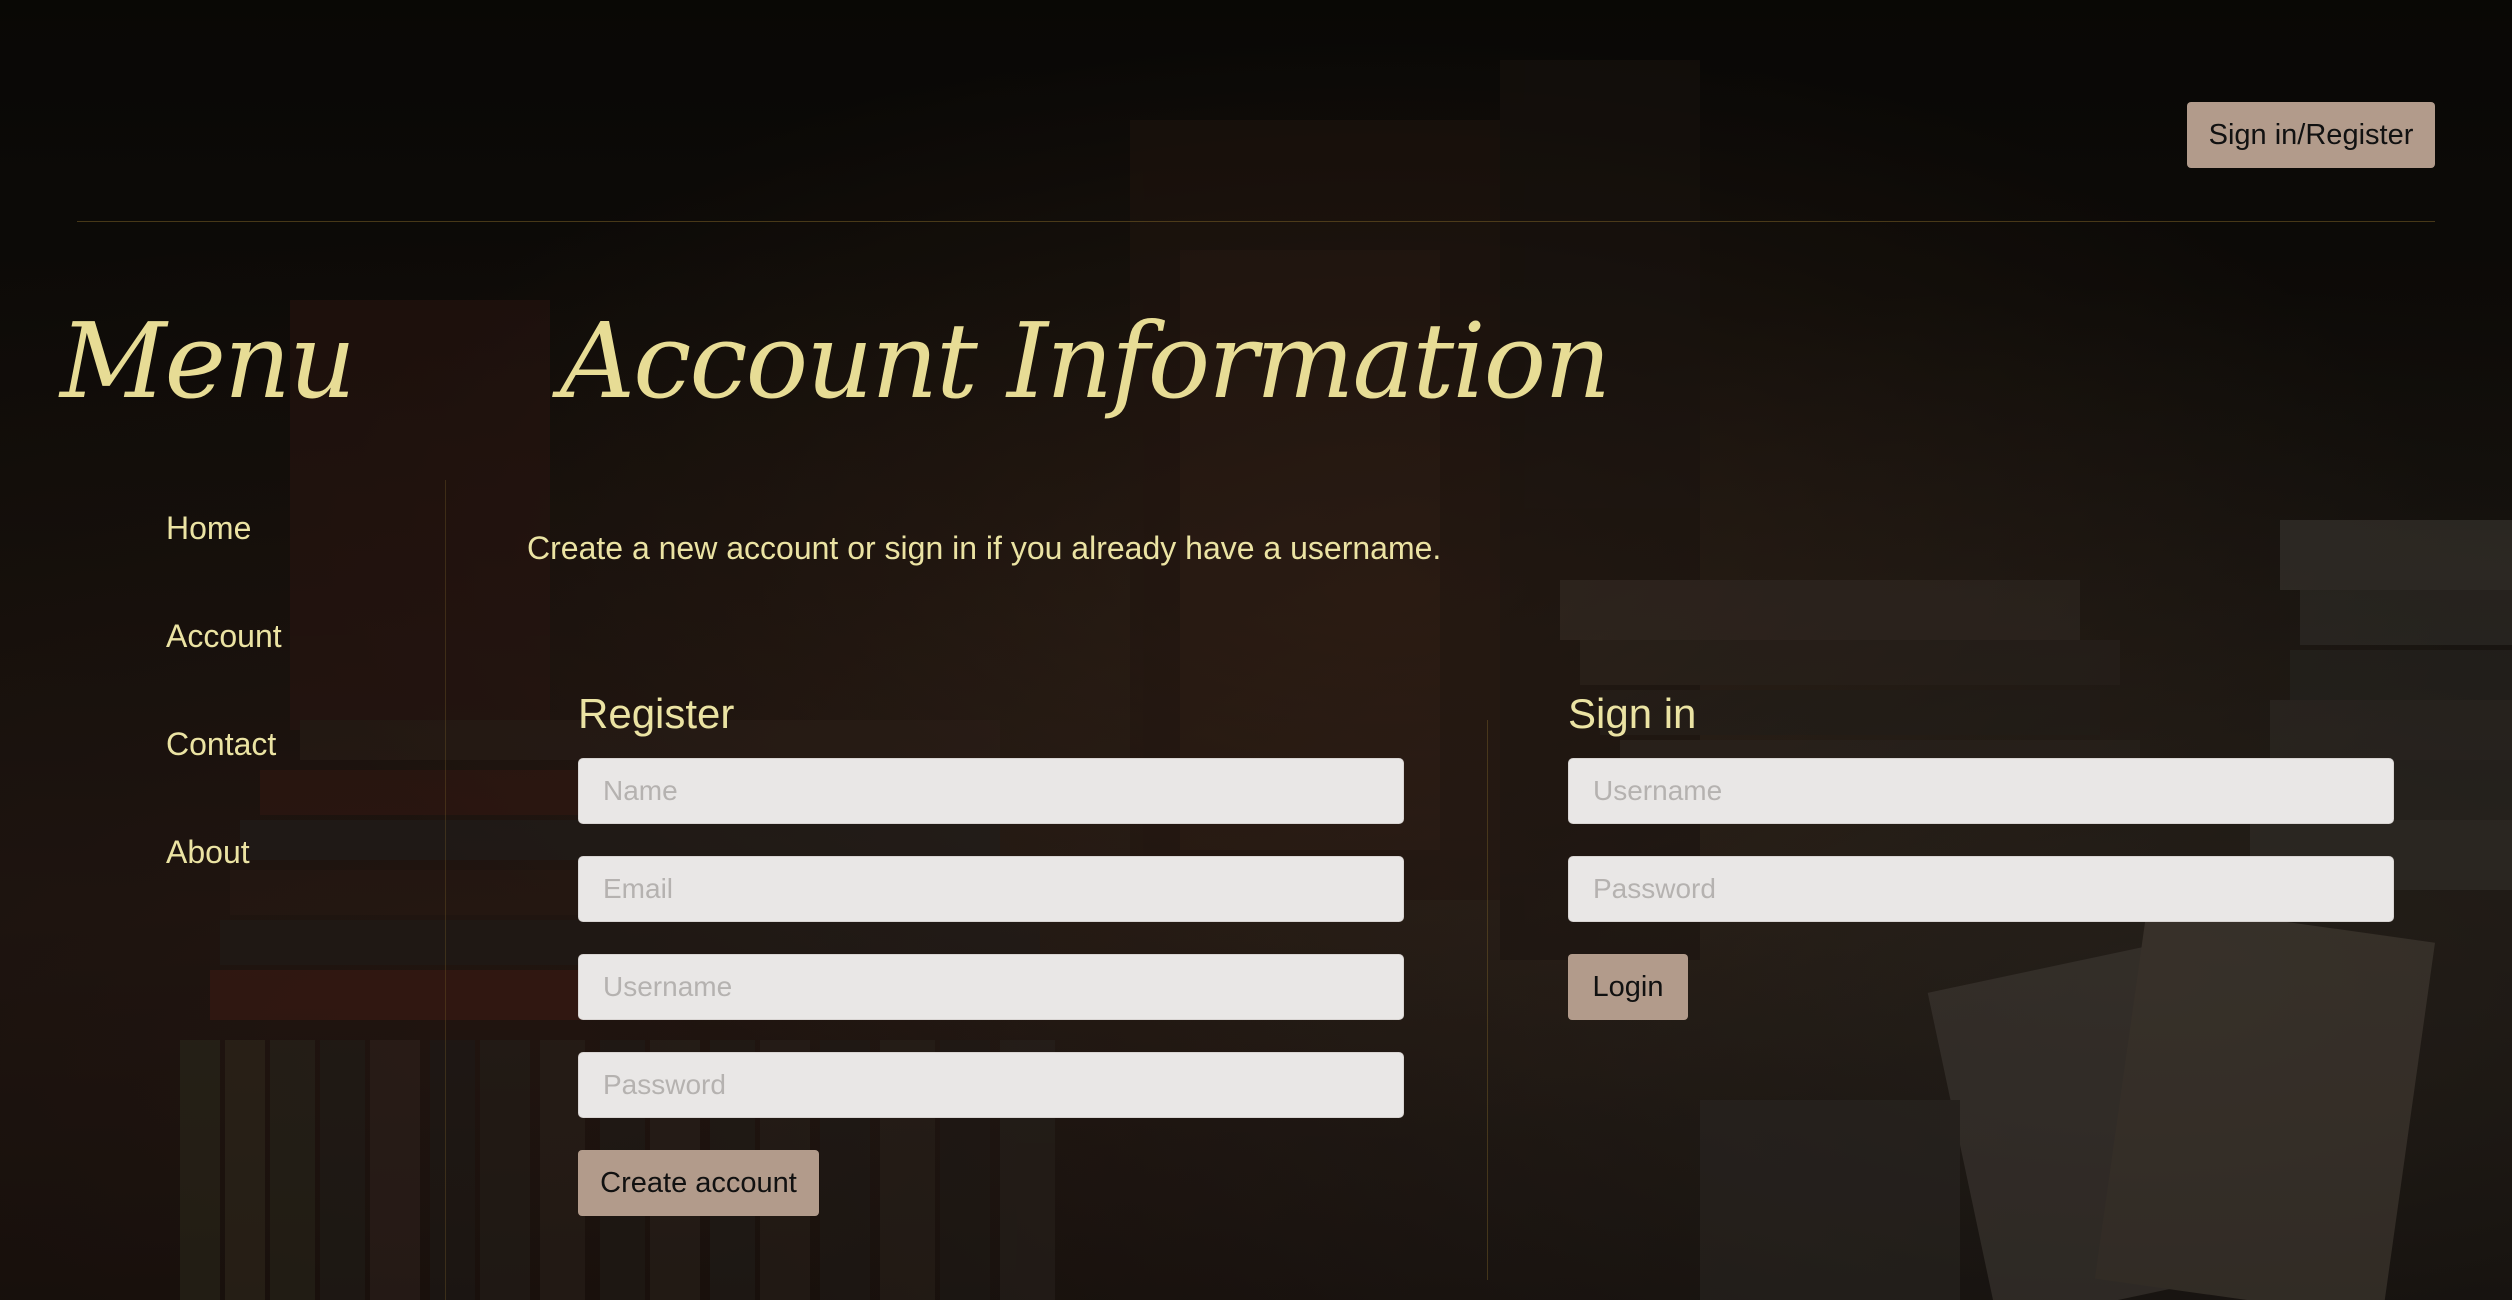 Image resolution: width=2512 pixels, height=1300 pixels. What do you see at coordinates (1981, 889) in the screenshot?
I see `signin-password-input` at bounding box center [1981, 889].